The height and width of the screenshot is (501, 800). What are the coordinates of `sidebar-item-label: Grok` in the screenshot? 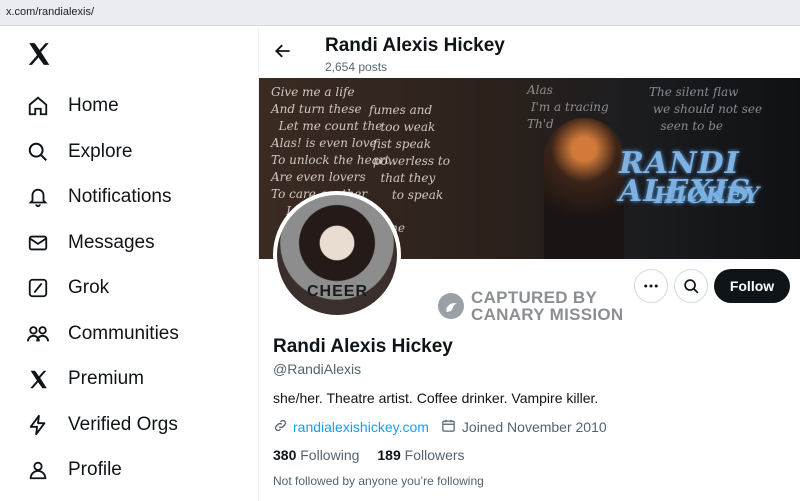 It's located at (89, 287).